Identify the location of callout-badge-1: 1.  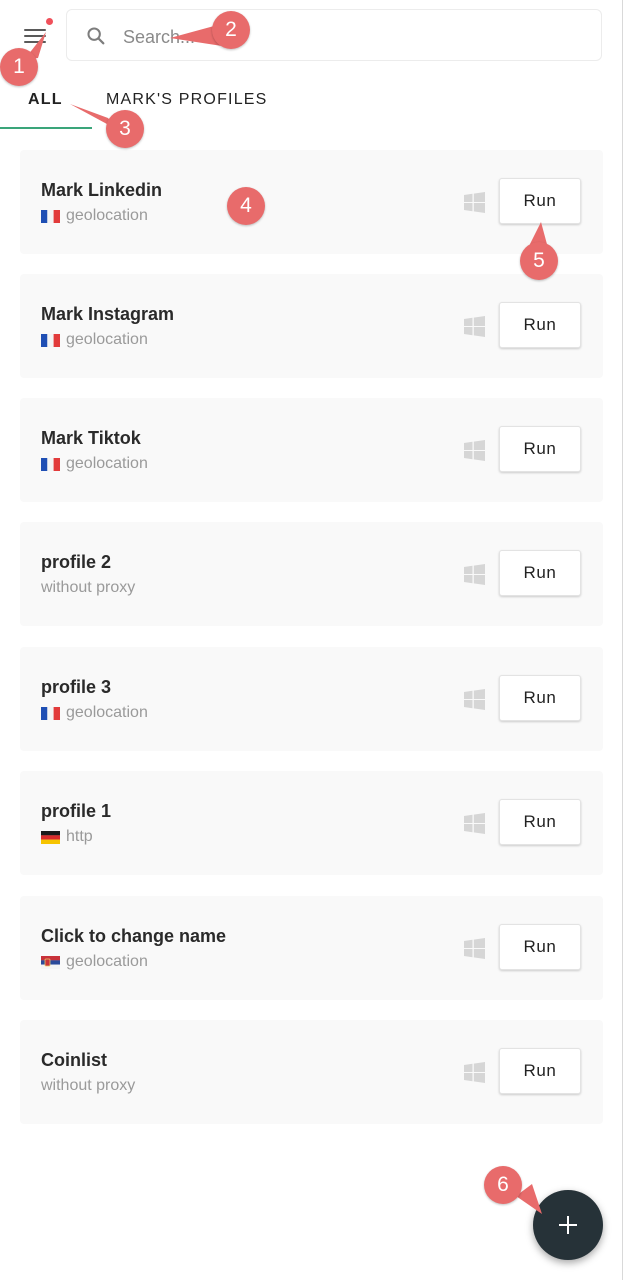
(19, 67).